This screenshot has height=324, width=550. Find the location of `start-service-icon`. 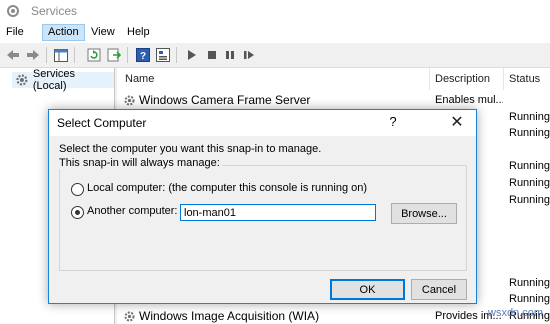

start-service-icon is located at coordinates (192, 55).